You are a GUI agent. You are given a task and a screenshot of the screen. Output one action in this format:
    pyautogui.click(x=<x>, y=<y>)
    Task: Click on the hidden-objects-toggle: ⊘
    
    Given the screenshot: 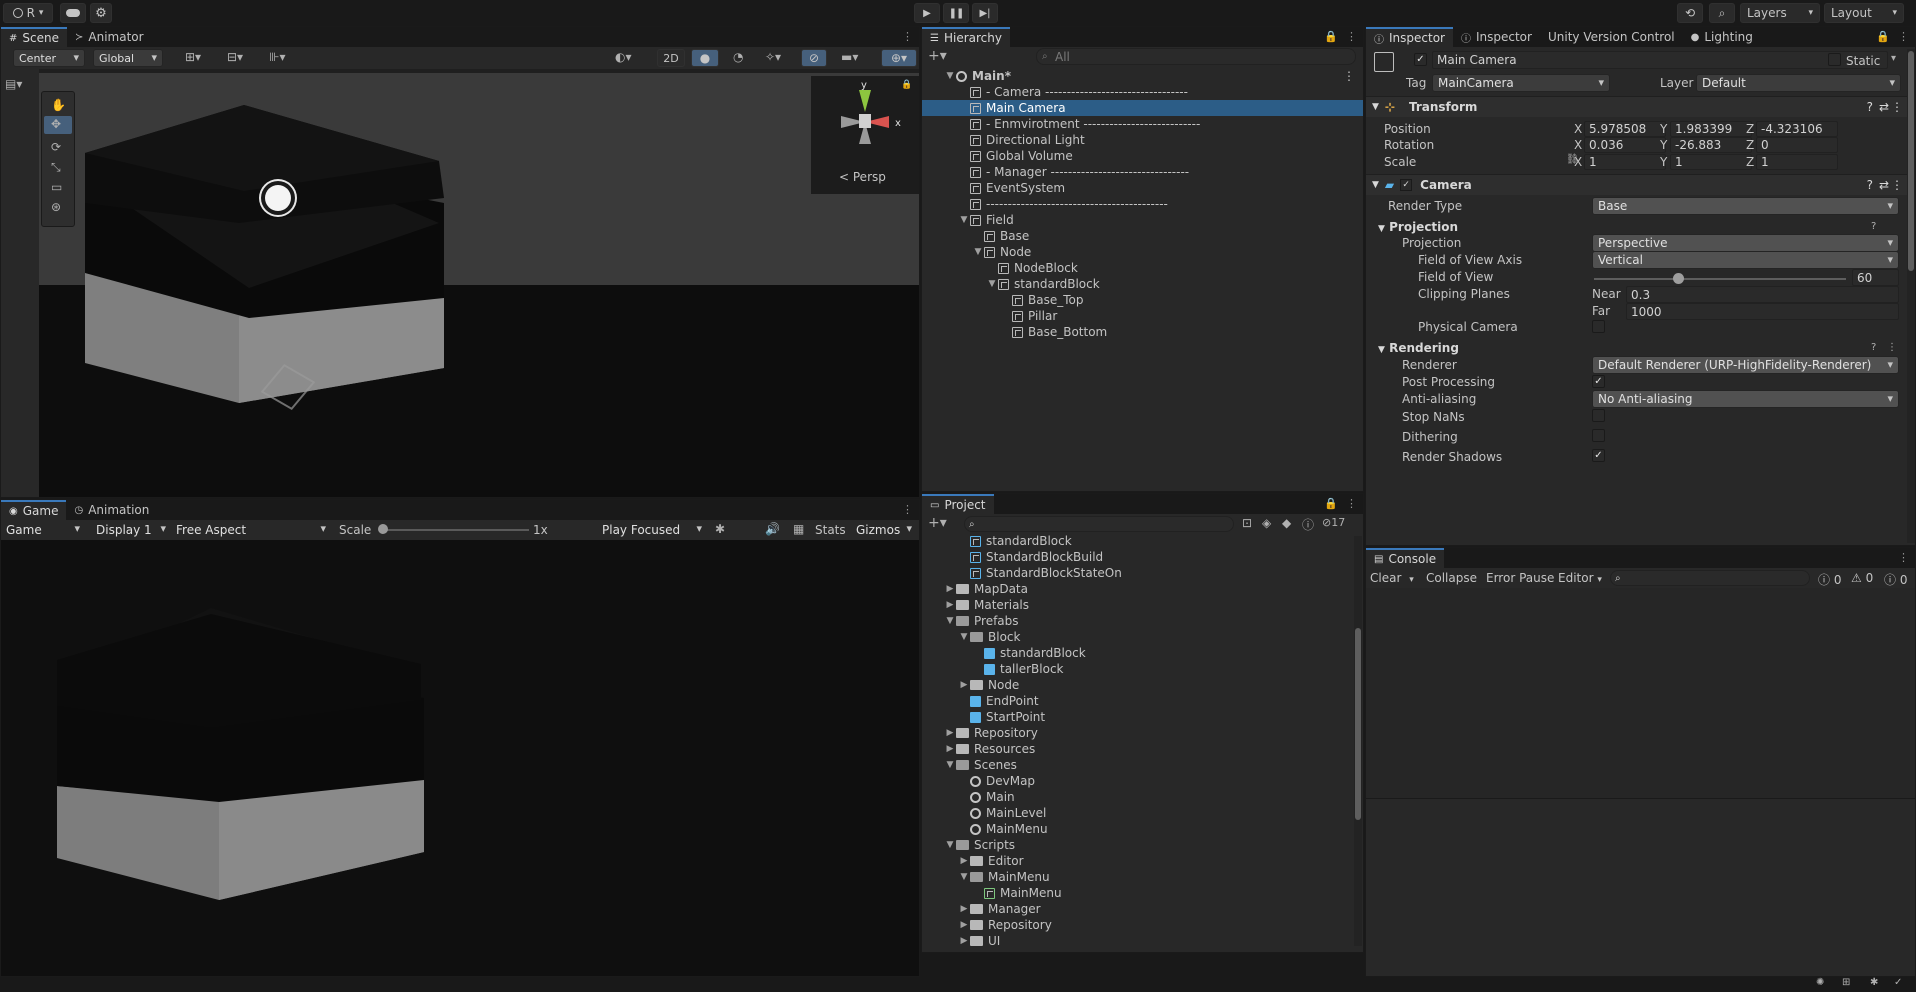 What is the action you would take?
    pyautogui.click(x=814, y=58)
    